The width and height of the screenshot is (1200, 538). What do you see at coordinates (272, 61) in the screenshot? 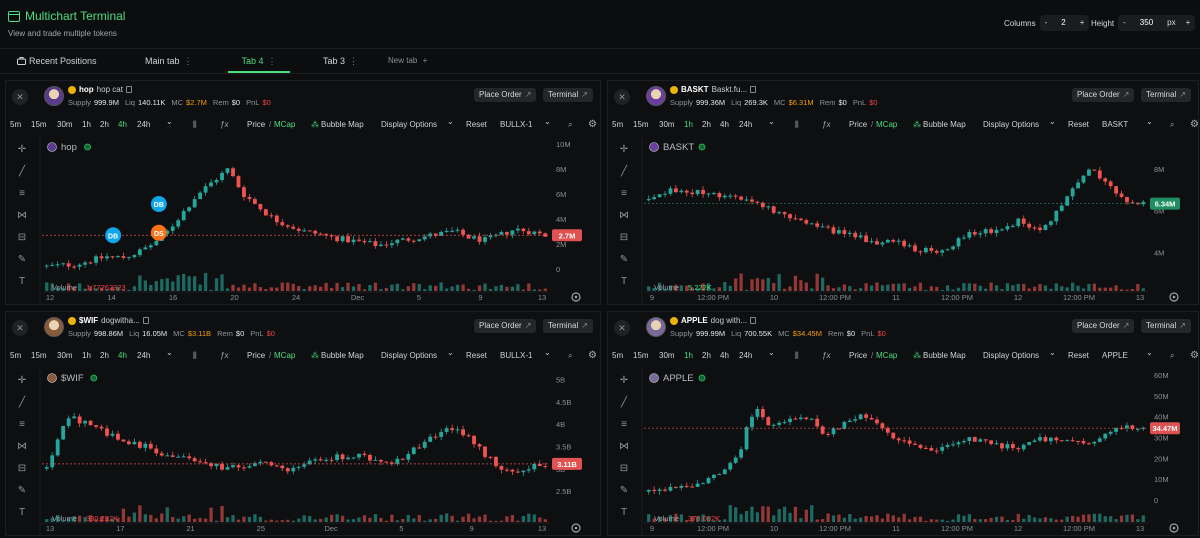
I see `tab-4-menu-icon: ⋮` at bounding box center [272, 61].